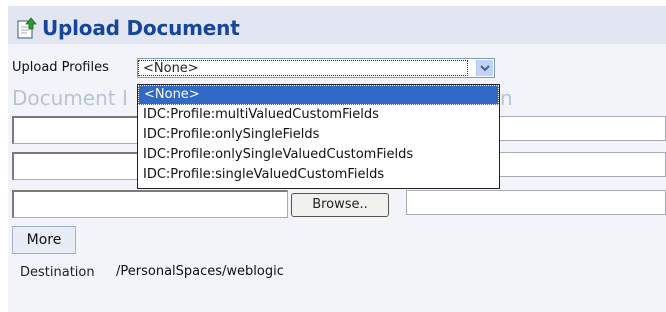 The height and width of the screenshot is (312, 666). What do you see at coordinates (60, 67) in the screenshot?
I see `upload-profiles-label: Upload Profiles` at bounding box center [60, 67].